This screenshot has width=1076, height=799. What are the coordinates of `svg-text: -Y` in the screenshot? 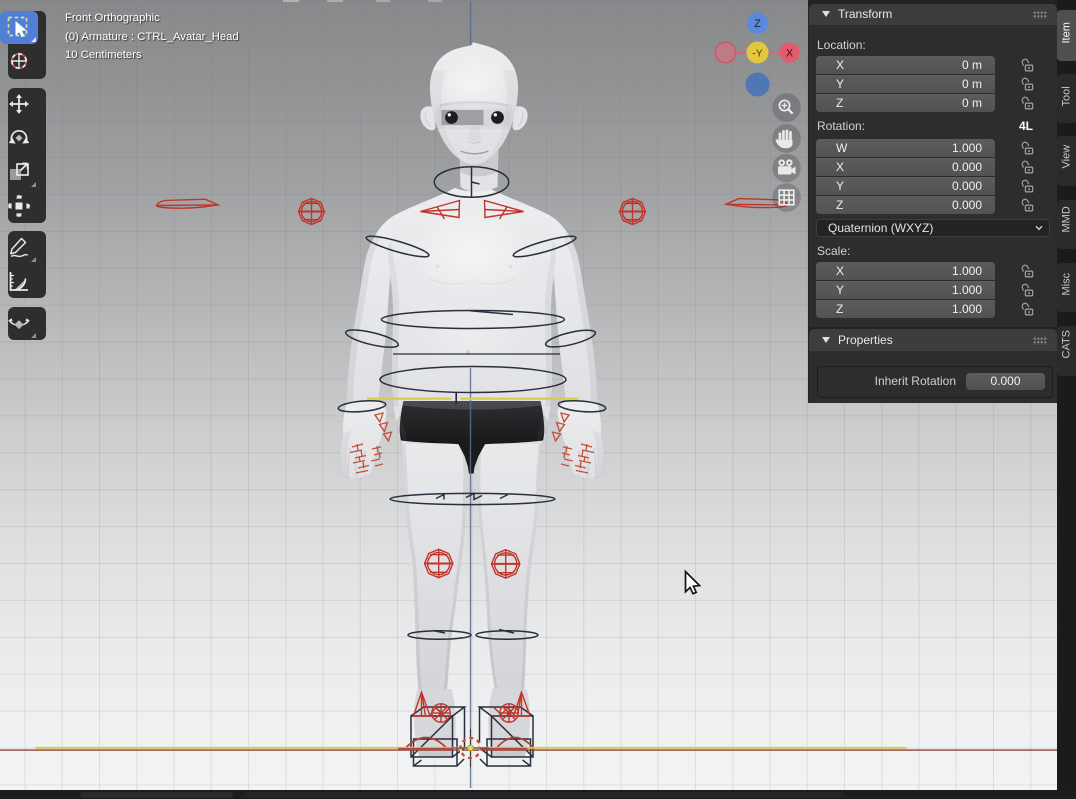 It's located at (757, 54).